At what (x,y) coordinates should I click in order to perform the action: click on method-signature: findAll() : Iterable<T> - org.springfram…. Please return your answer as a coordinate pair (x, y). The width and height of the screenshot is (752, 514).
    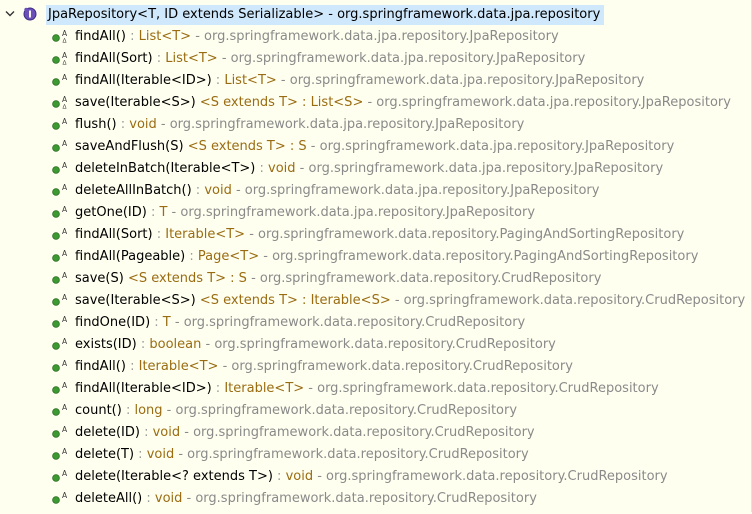
    Looking at the image, I should click on (324, 367).